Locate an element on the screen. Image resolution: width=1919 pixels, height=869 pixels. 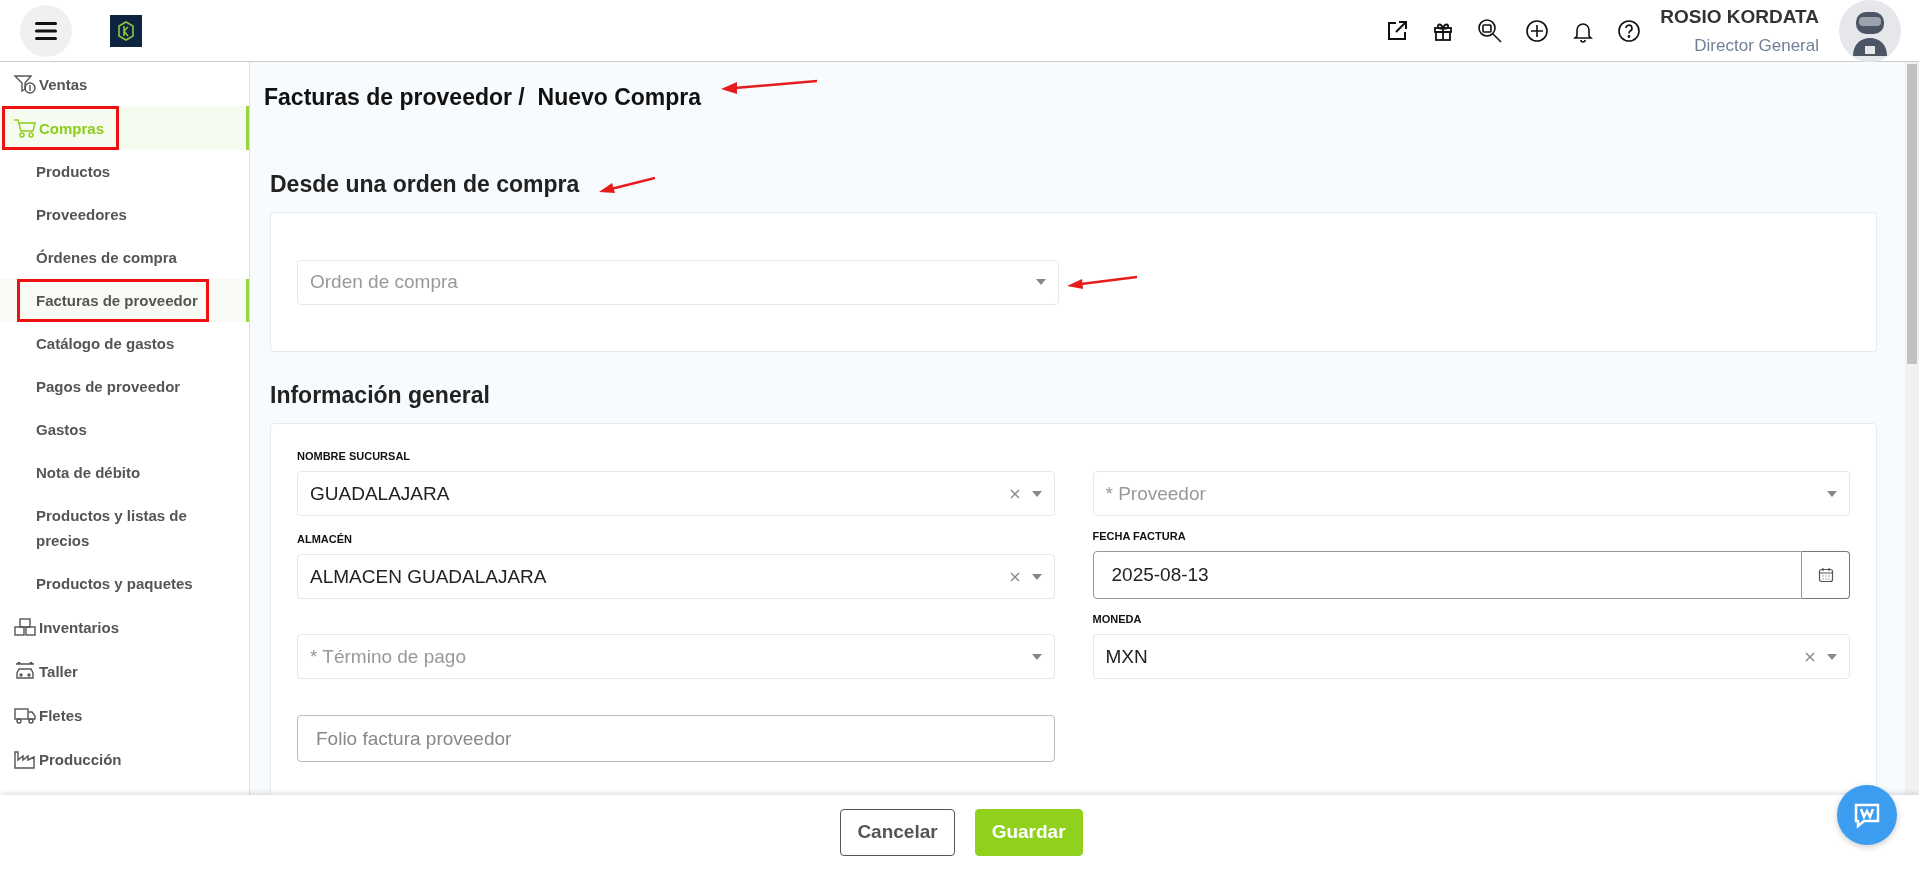
scrollbar-thumb is located at coordinates (1912, 214).